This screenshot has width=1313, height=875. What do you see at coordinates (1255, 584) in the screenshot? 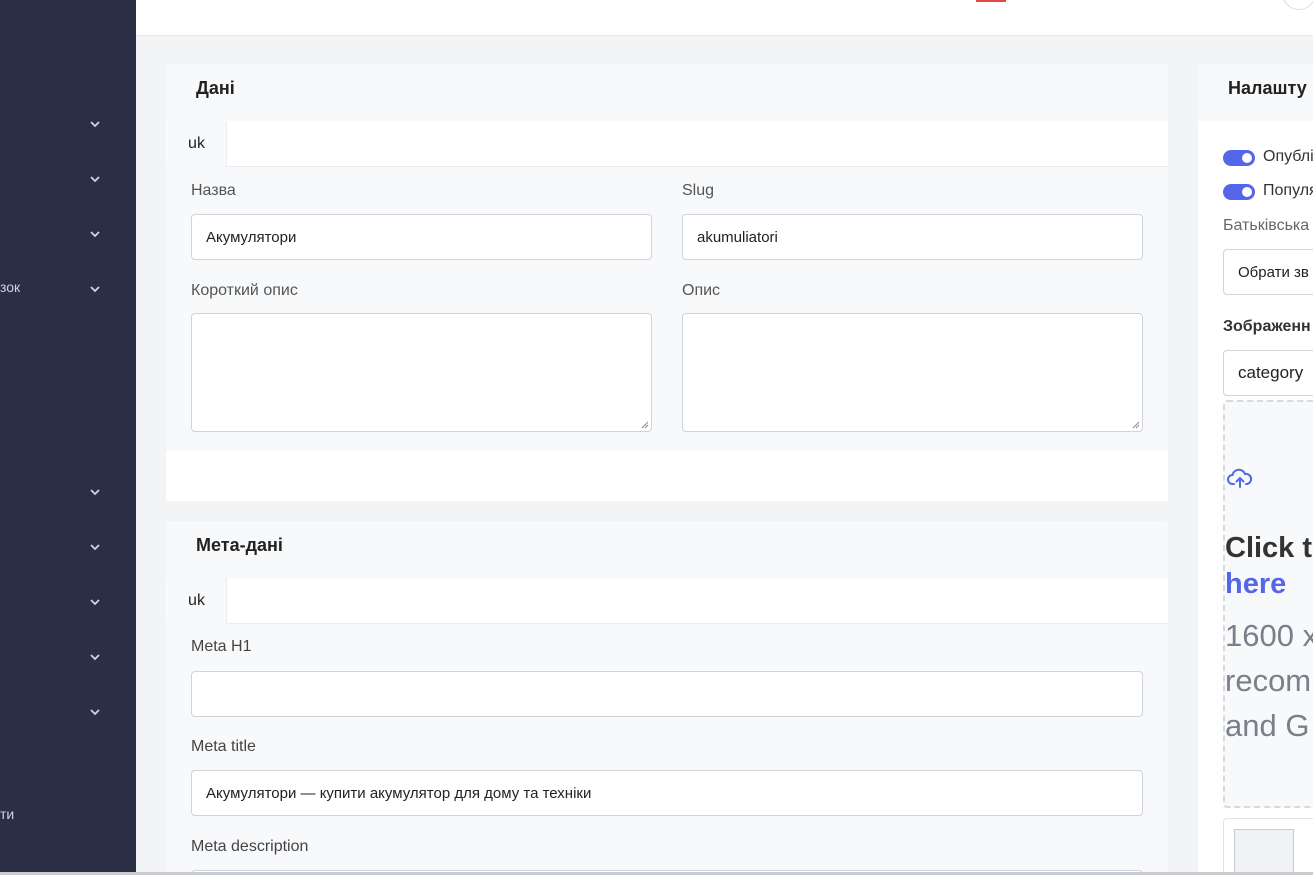
I see `upload-here-link: here` at bounding box center [1255, 584].